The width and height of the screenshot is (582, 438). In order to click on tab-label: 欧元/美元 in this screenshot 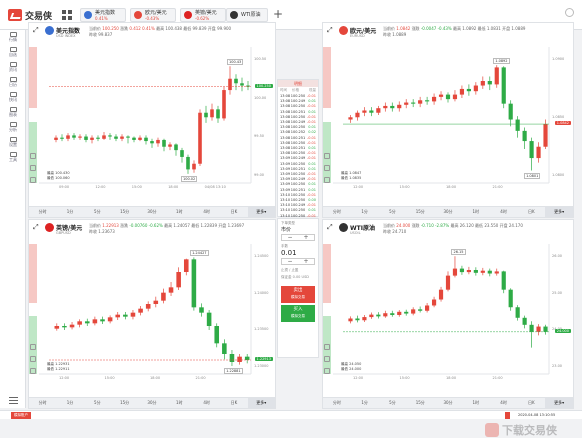, I will do `click(156, 12)`.